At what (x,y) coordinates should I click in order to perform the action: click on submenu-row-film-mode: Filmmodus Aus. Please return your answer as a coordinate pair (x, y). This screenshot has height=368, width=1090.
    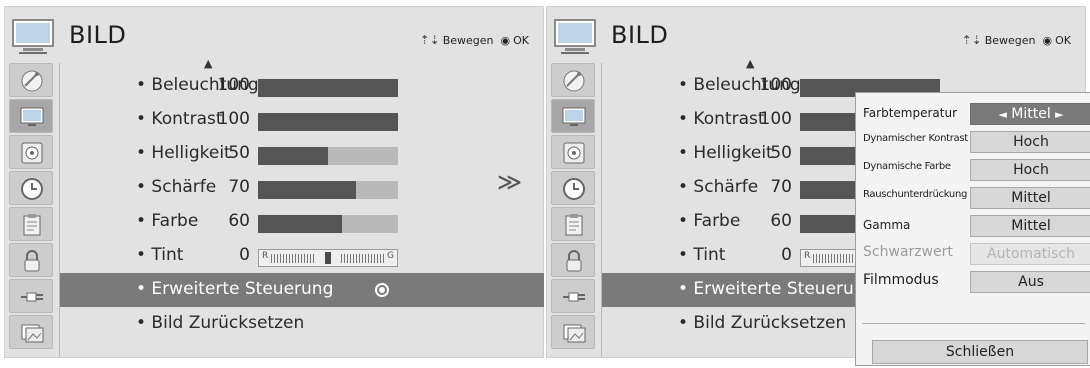
    Looking at the image, I should click on (973, 282).